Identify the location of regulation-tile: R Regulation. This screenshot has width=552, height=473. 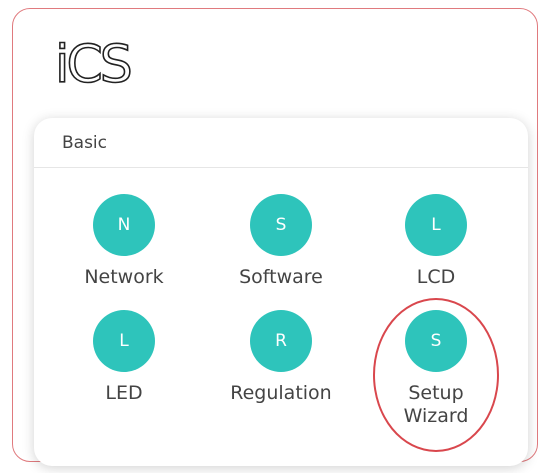
(281, 357).